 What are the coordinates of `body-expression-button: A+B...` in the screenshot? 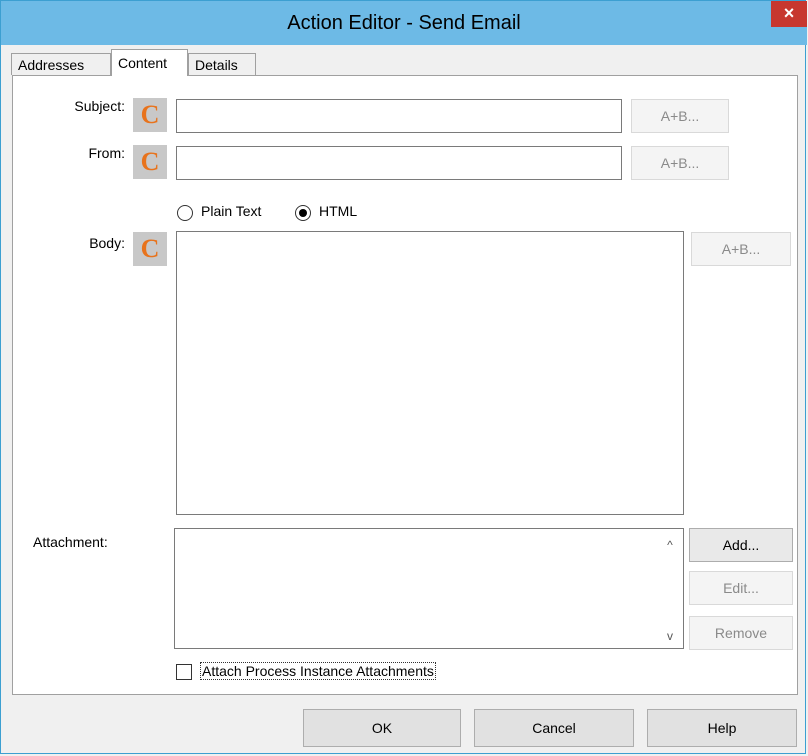 It's located at (741, 249).